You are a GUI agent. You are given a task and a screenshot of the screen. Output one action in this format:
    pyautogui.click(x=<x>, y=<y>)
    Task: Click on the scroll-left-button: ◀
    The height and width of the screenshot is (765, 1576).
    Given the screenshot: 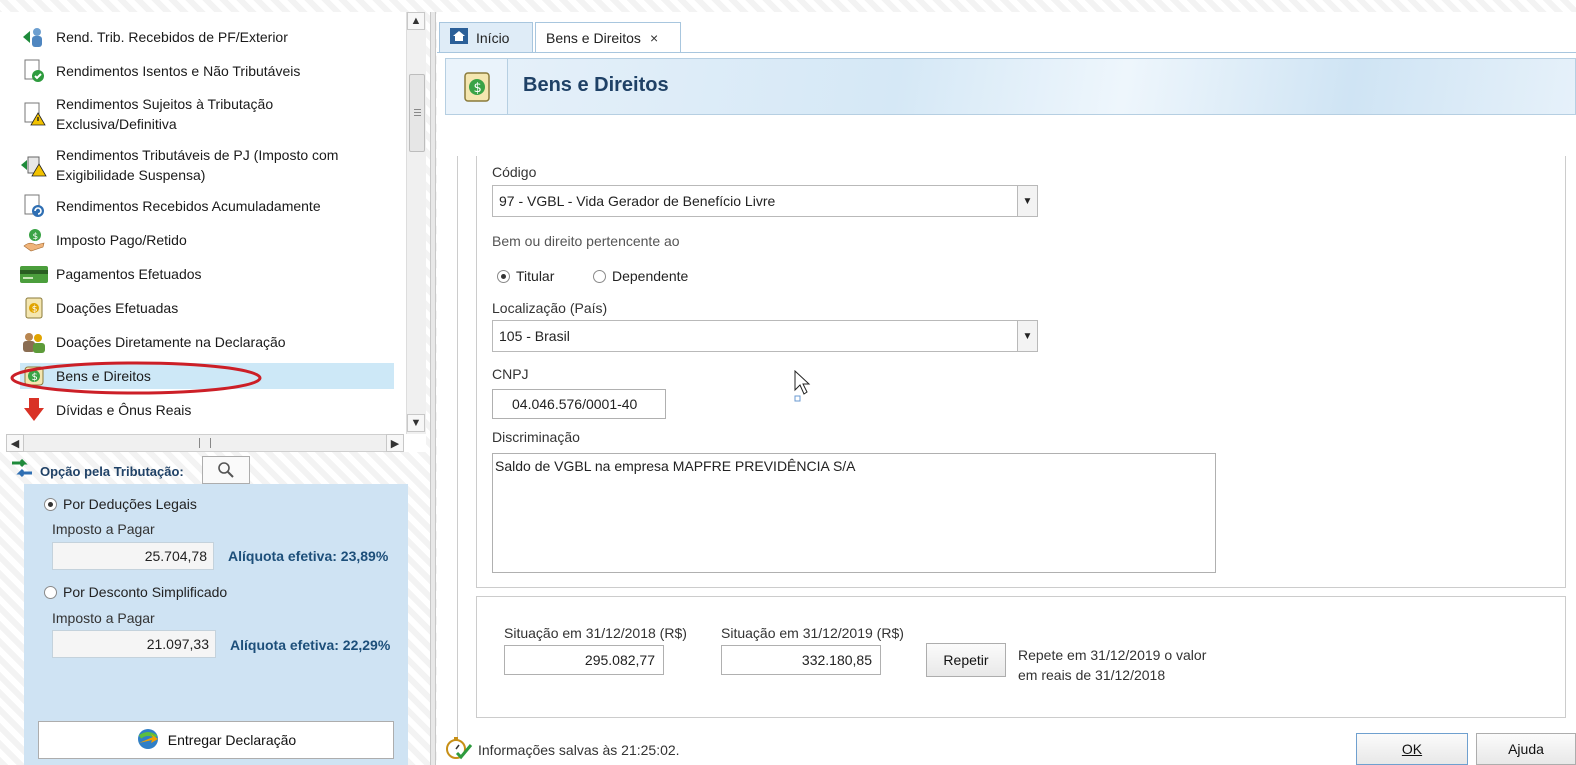 What is the action you would take?
    pyautogui.click(x=15, y=443)
    